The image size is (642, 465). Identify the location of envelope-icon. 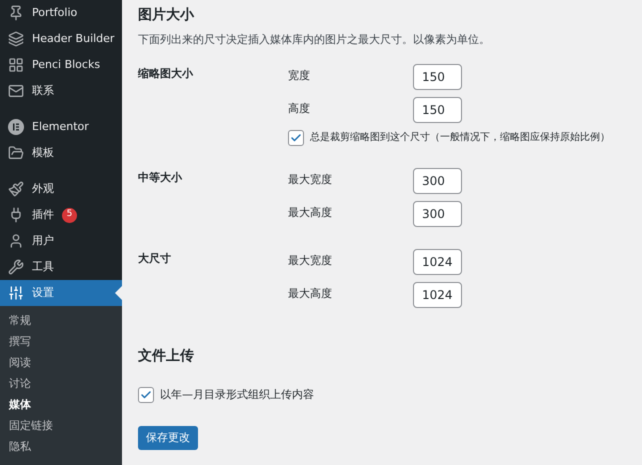
(16, 91).